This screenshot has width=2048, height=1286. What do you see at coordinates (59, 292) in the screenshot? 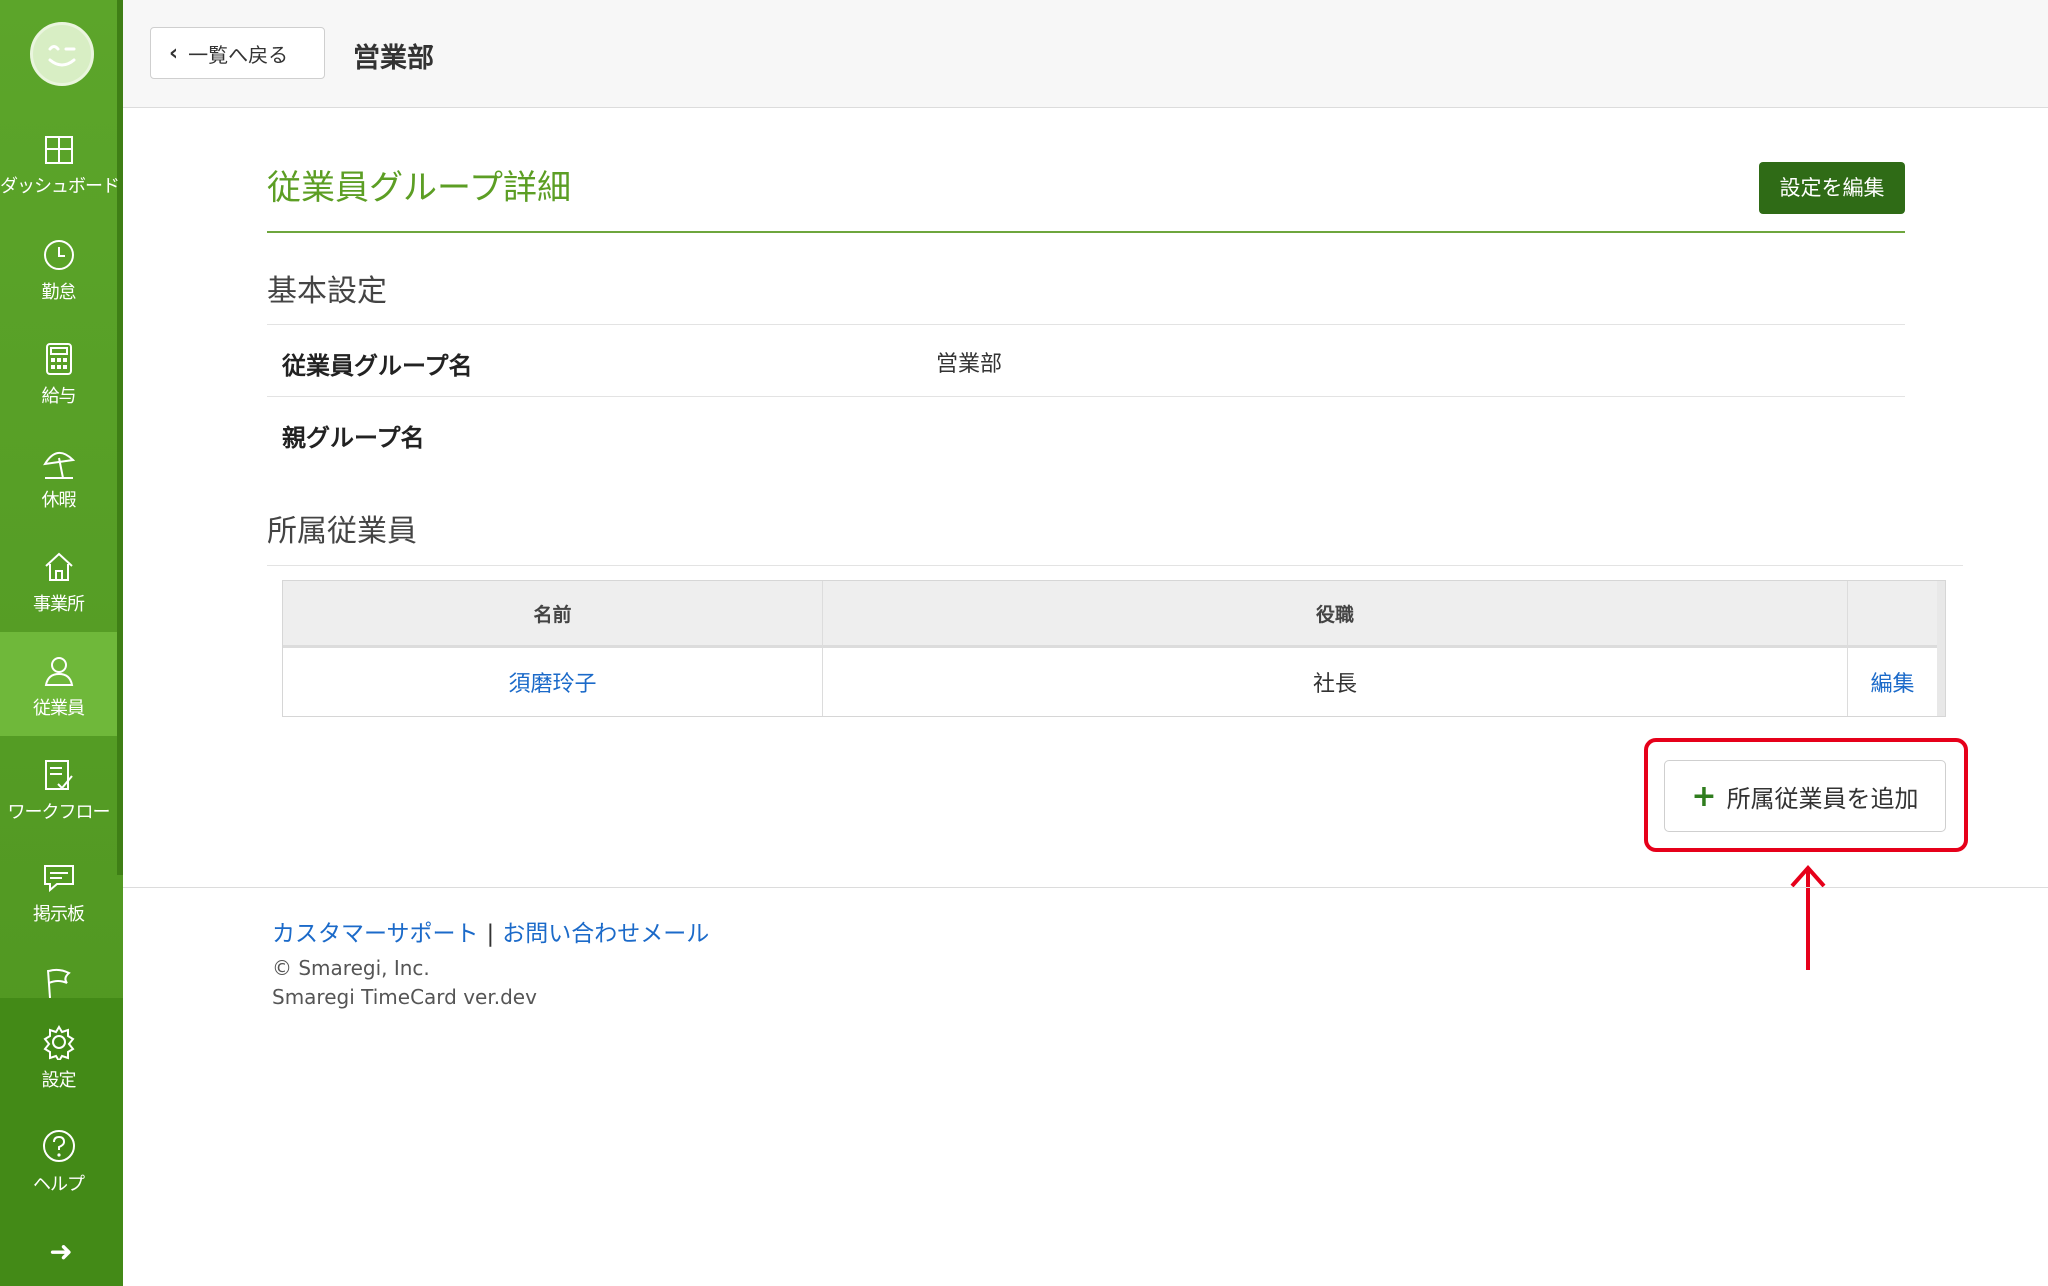
I see `sidebar-item-label: 勤怠` at bounding box center [59, 292].